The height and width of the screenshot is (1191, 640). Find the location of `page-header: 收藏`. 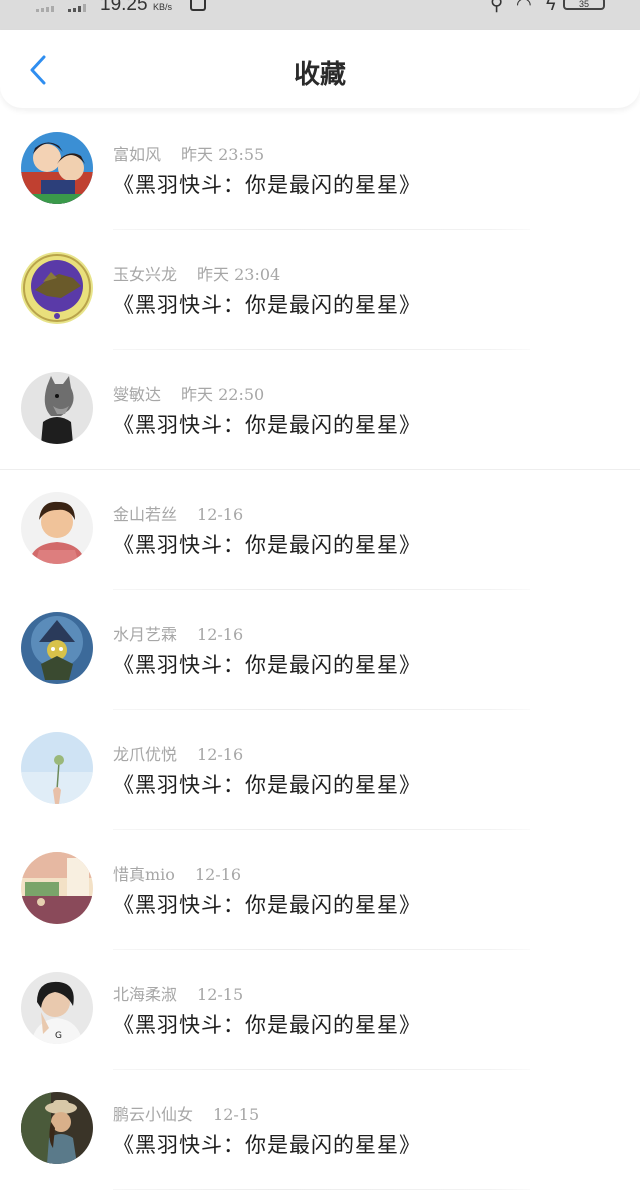

page-header: 收藏 is located at coordinates (320, 69).